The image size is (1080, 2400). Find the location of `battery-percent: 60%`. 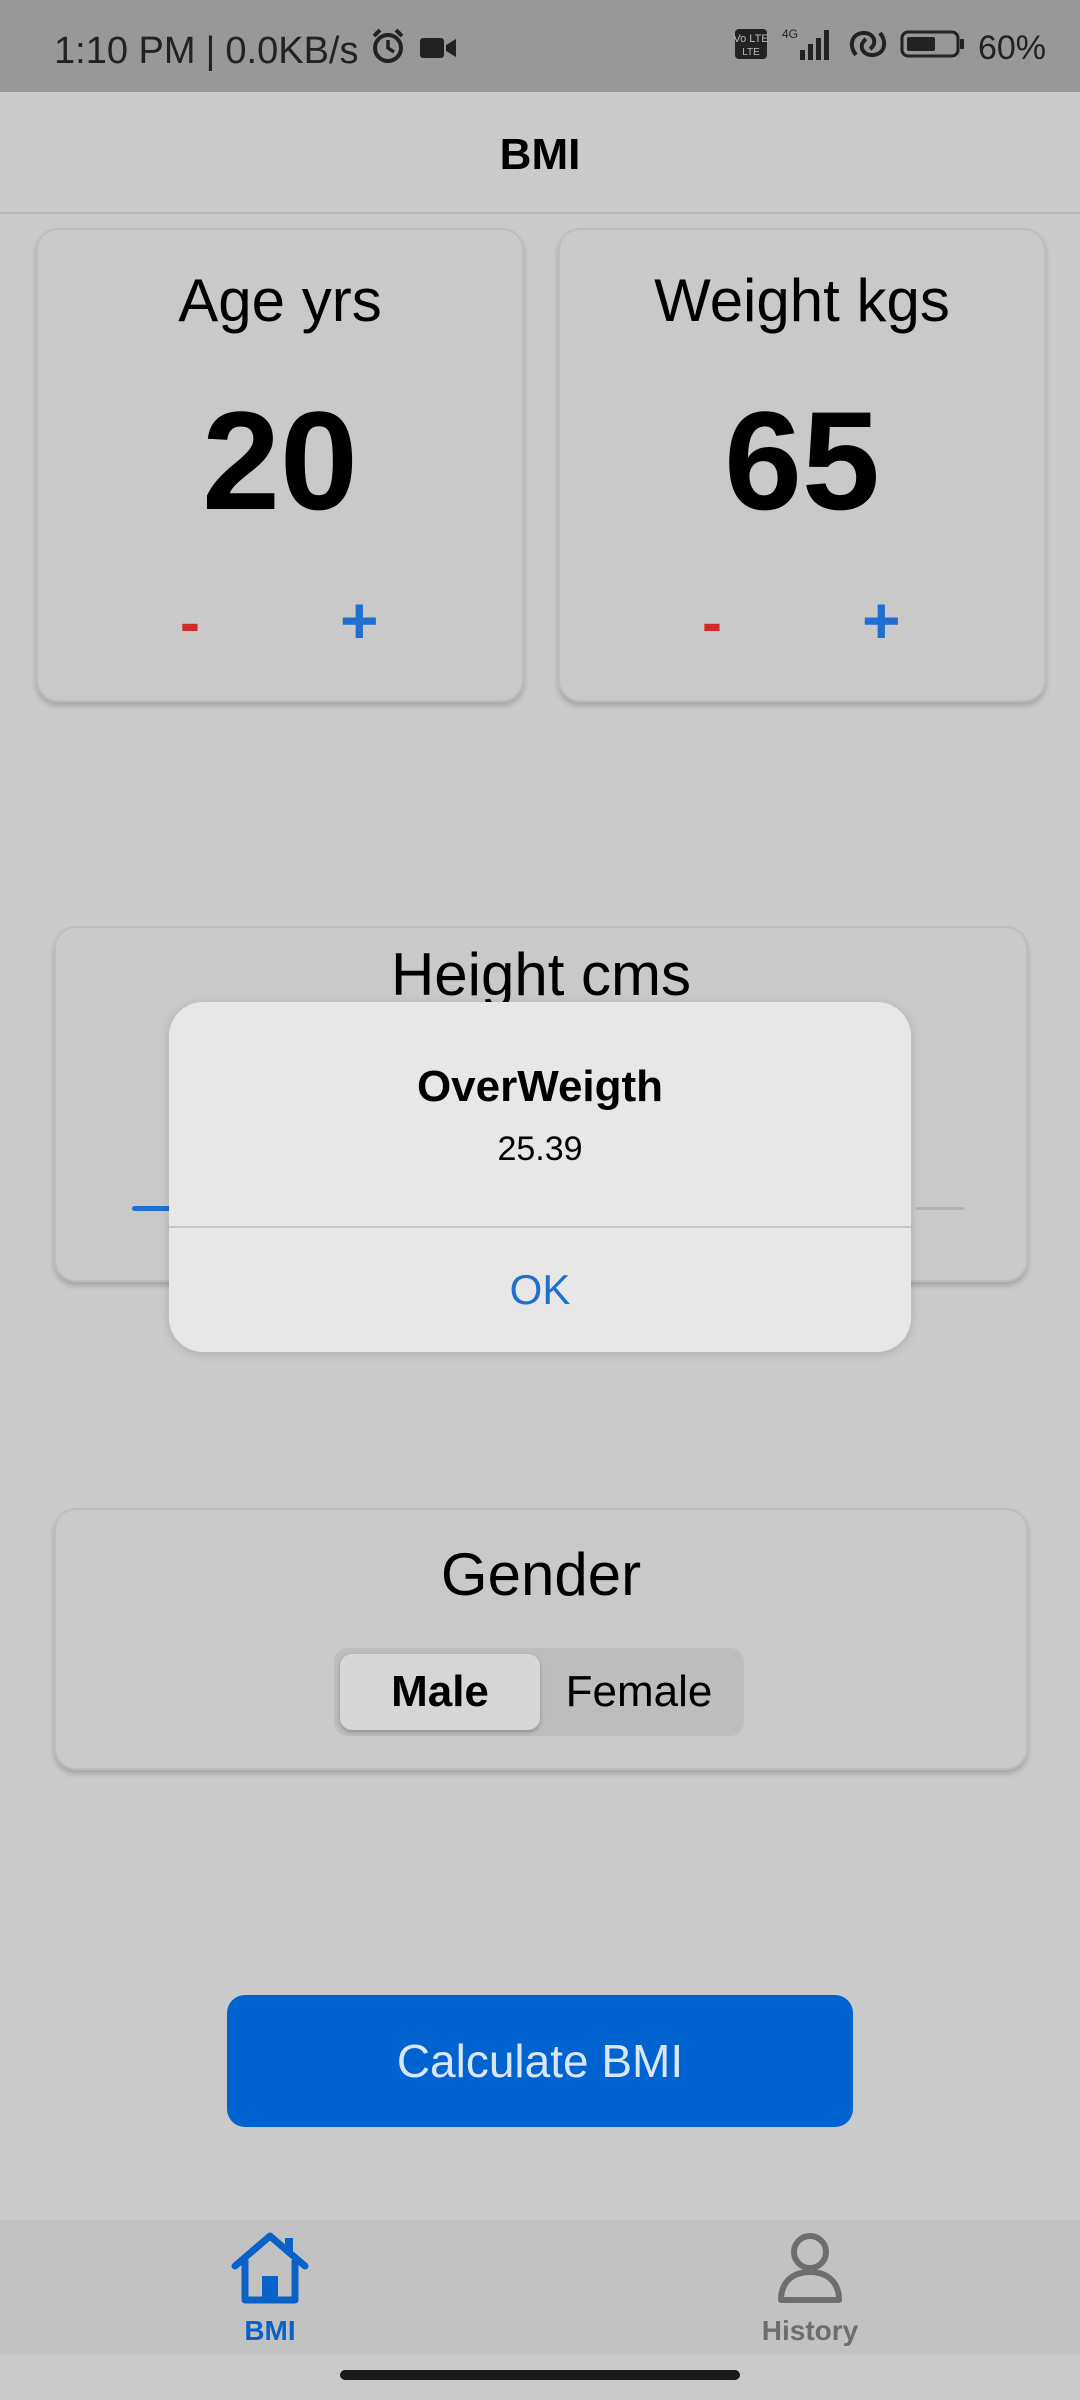

battery-percent: 60% is located at coordinates (1011, 48).